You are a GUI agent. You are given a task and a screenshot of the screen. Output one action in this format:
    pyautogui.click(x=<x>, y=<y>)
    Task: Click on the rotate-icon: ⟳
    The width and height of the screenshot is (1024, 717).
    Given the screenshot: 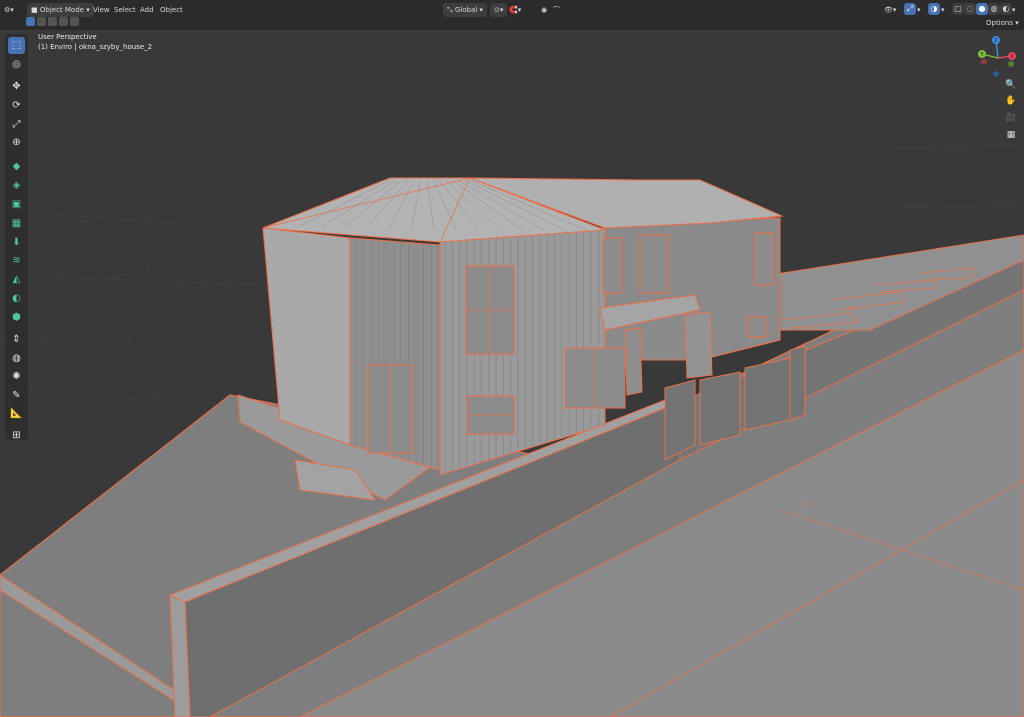 What is the action you would take?
    pyautogui.click(x=16, y=105)
    